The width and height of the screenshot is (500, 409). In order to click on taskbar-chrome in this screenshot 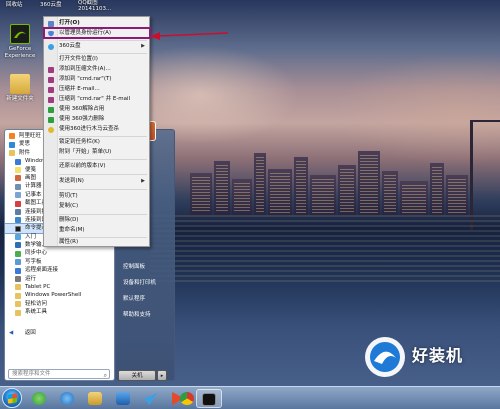, I will do `click(187, 398)`.